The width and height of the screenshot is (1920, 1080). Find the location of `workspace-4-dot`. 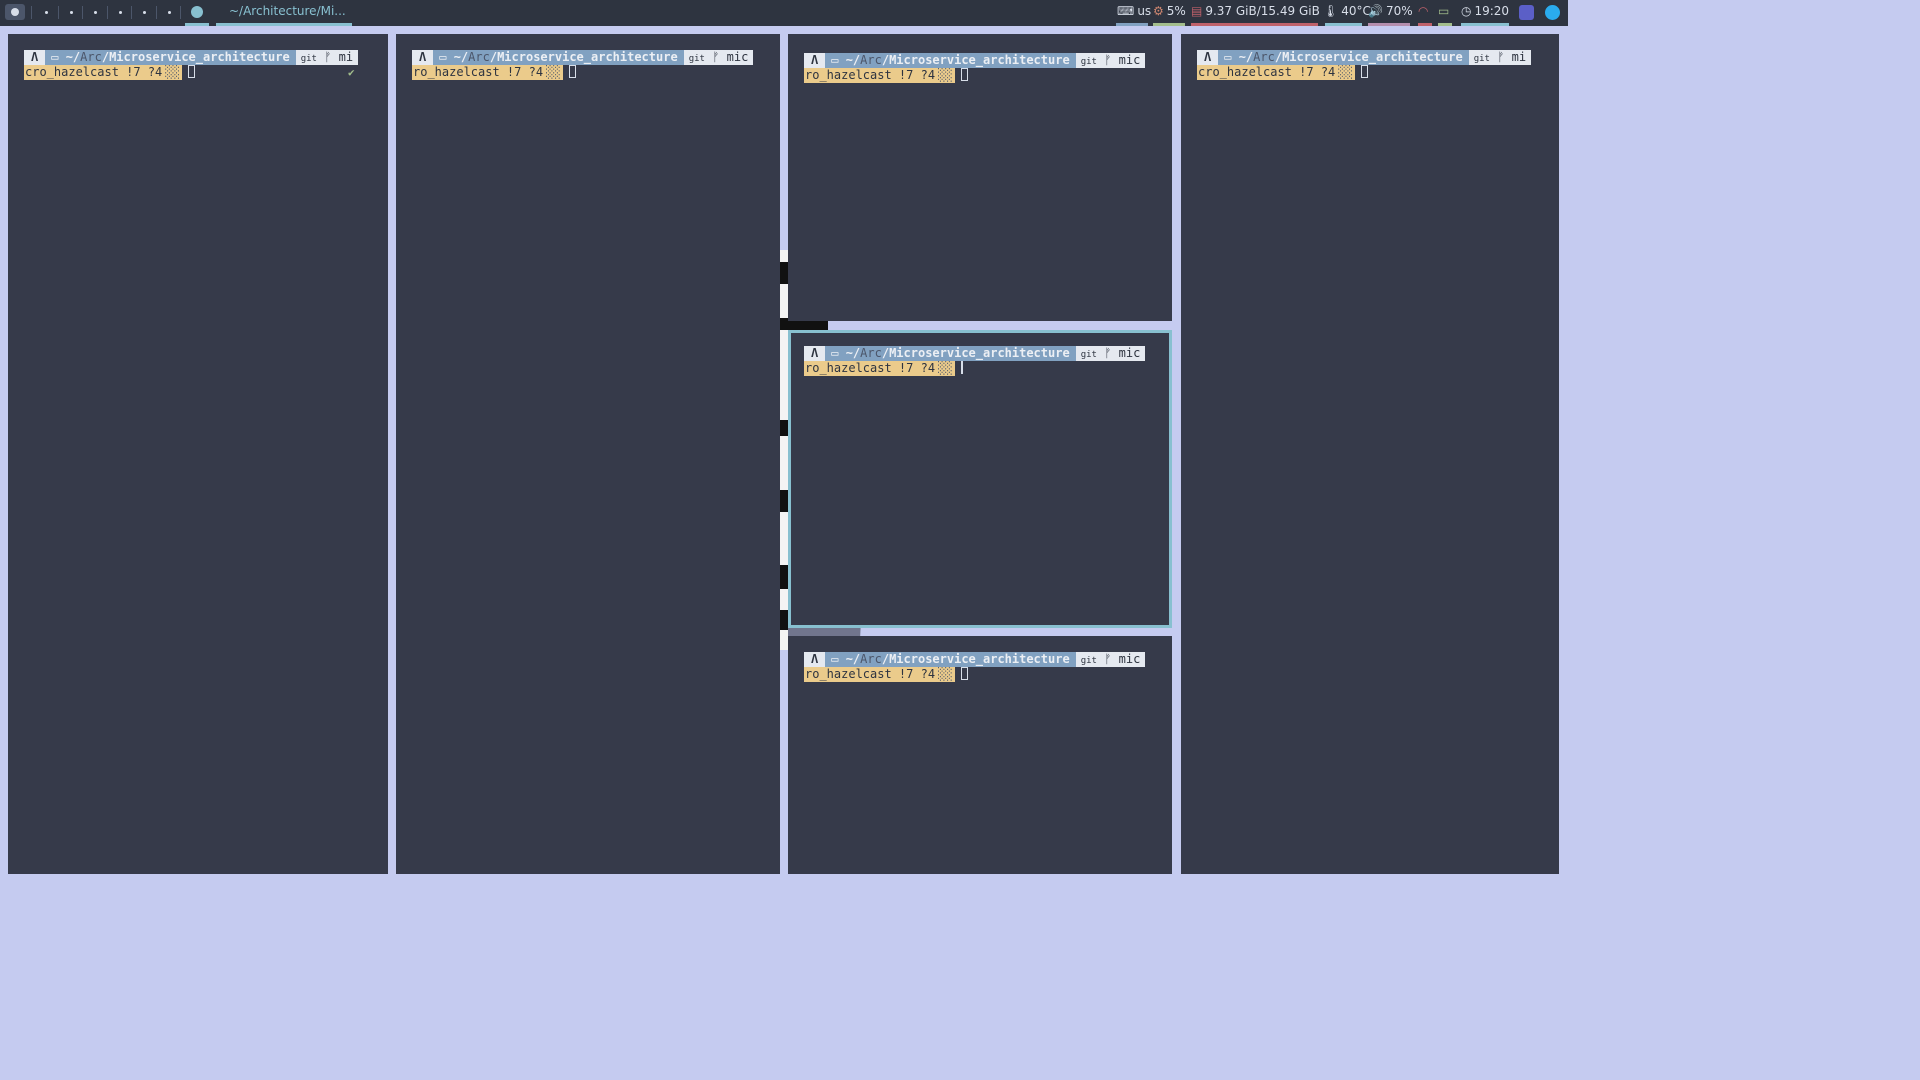

workspace-4-dot is located at coordinates (120, 12).